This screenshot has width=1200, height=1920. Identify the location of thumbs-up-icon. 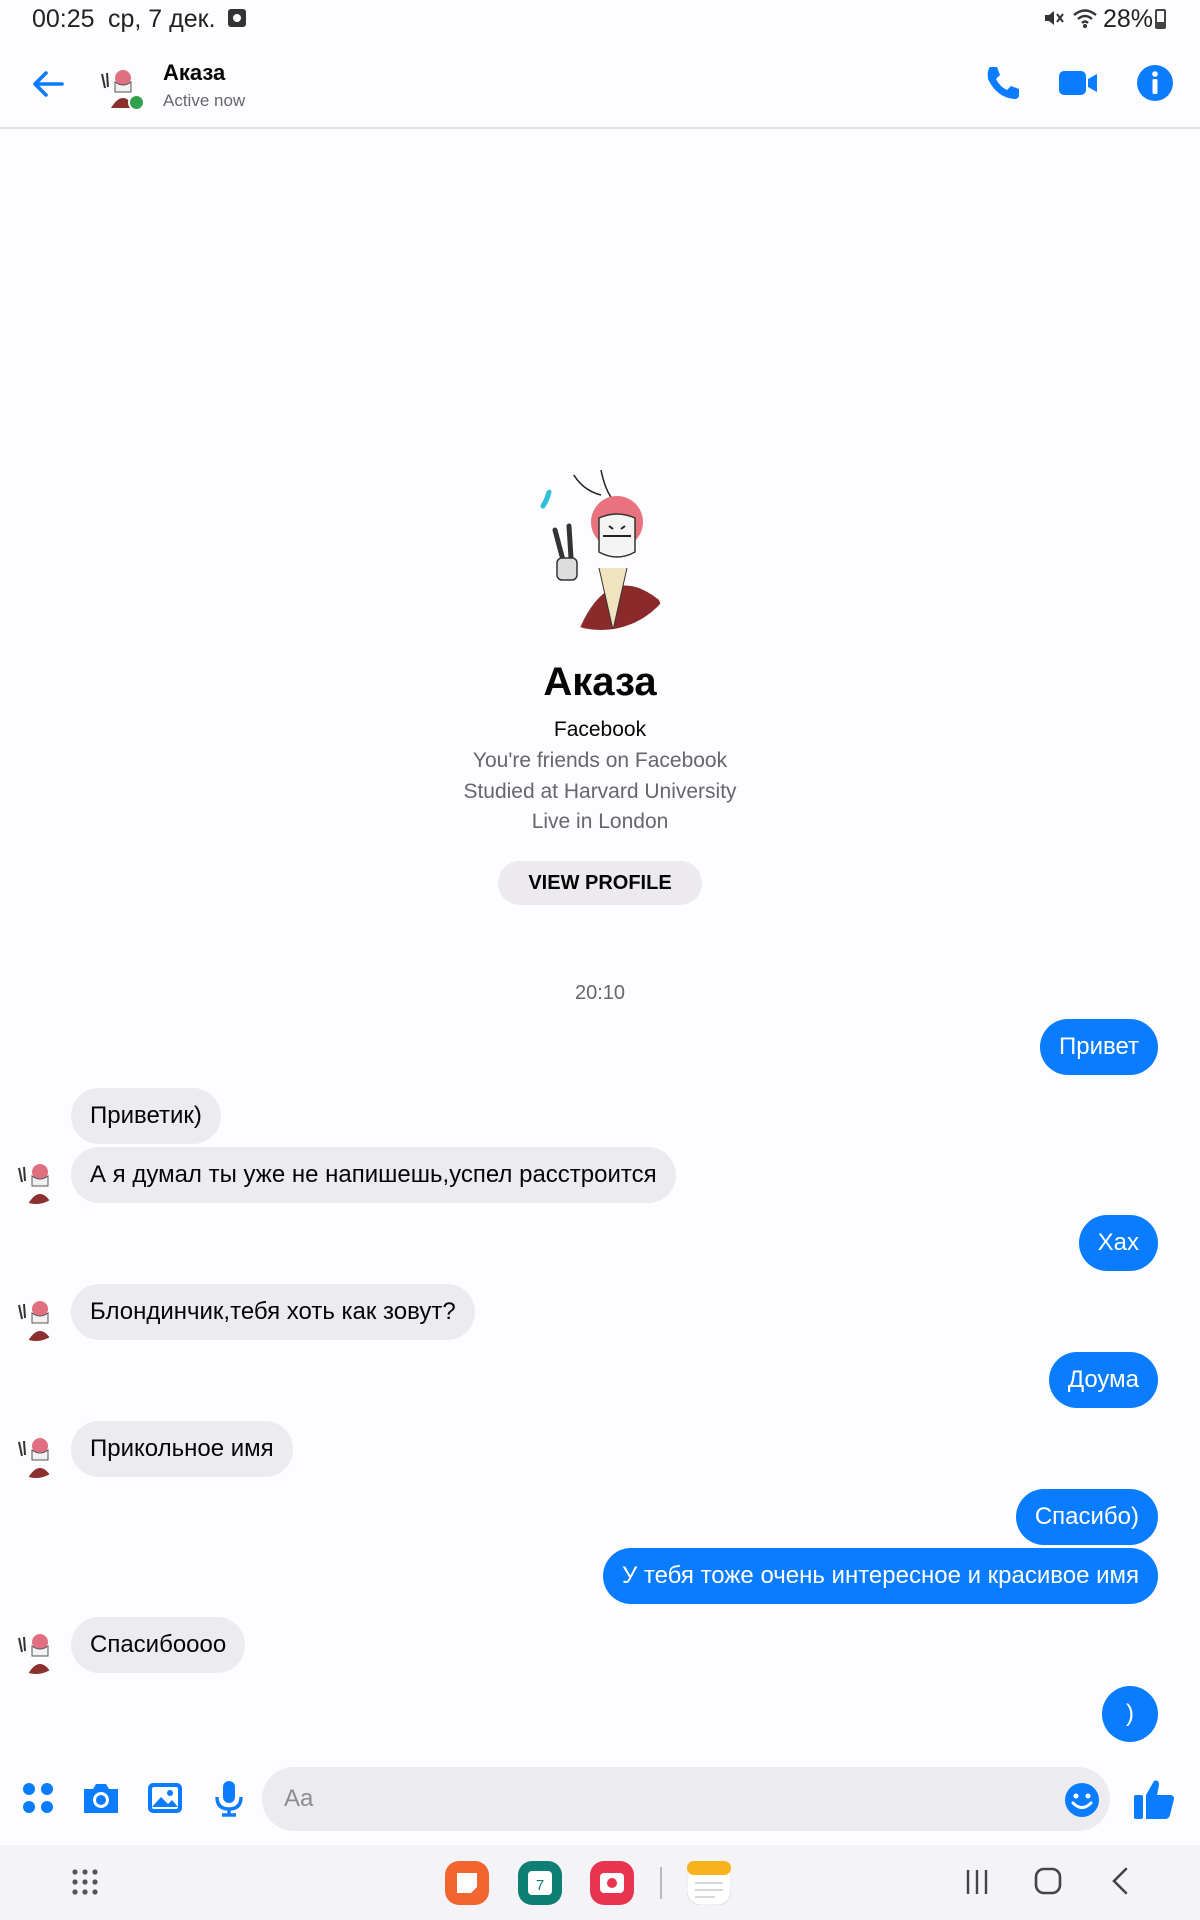
(1154, 1799).